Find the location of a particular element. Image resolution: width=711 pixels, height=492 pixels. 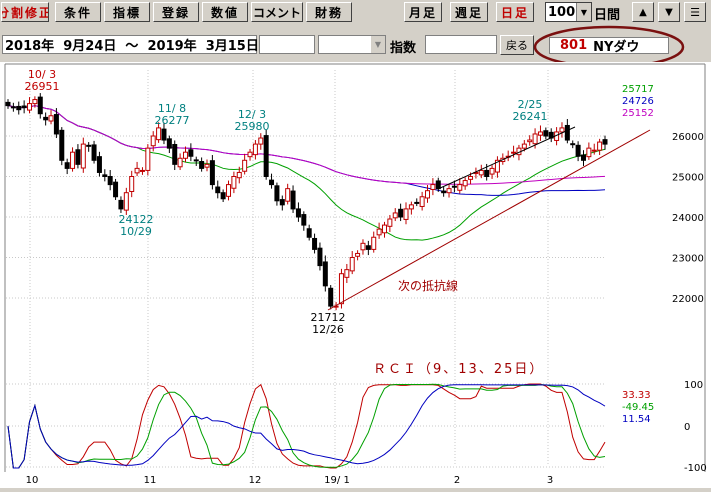

up-button: ▲ is located at coordinates (643, 12).